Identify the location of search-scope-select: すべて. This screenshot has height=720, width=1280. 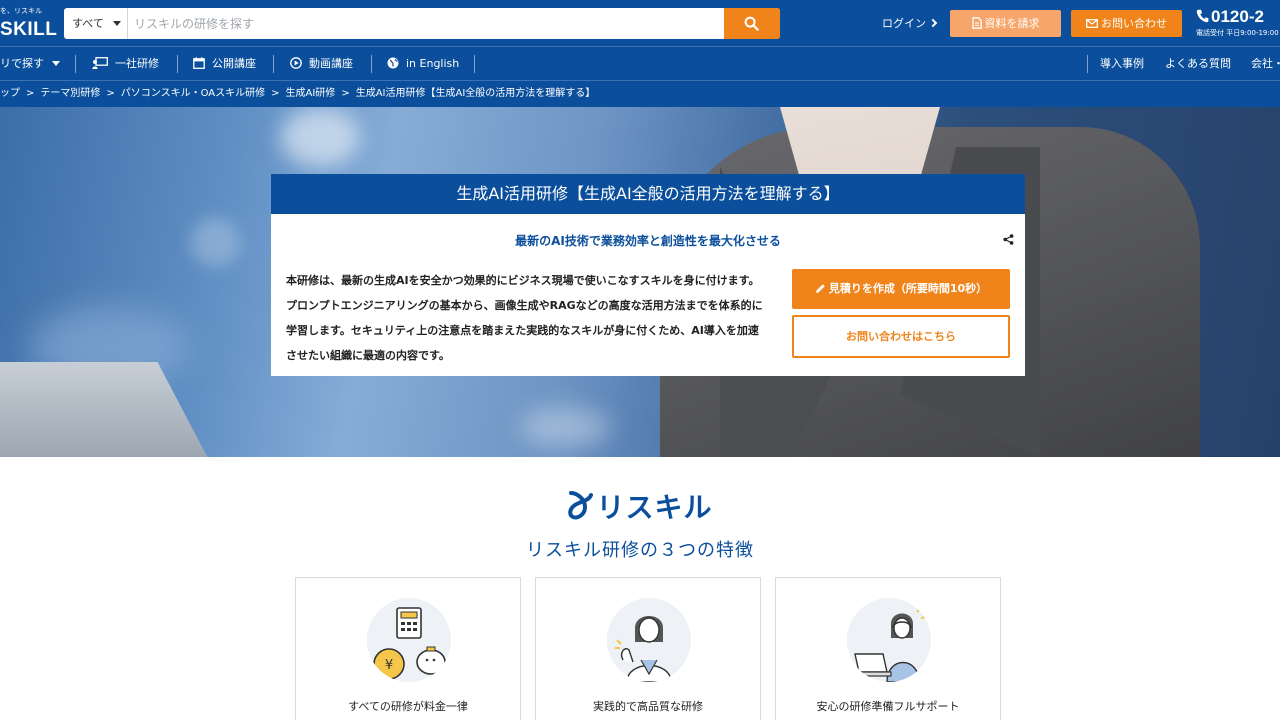
(96, 23).